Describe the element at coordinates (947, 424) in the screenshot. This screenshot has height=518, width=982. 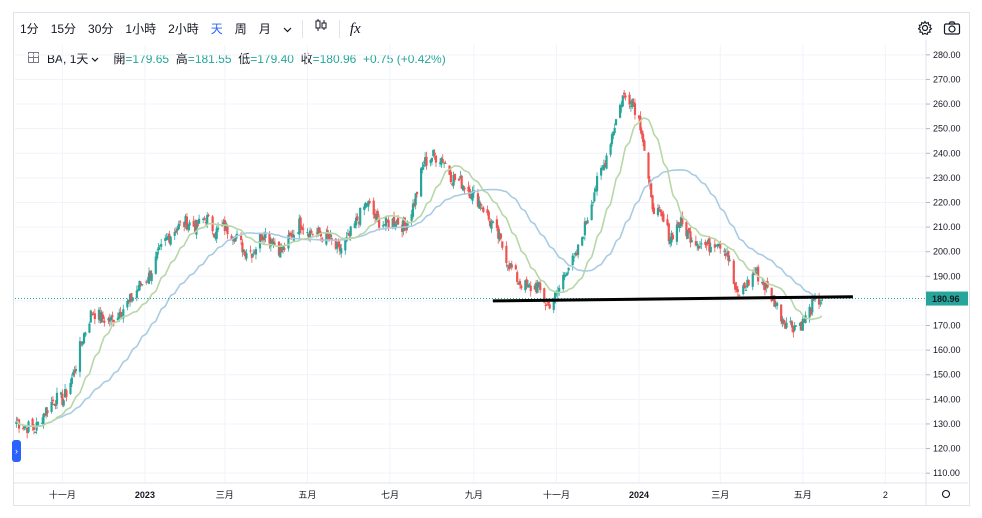
I see `y-tick-label: 130.00` at that location.